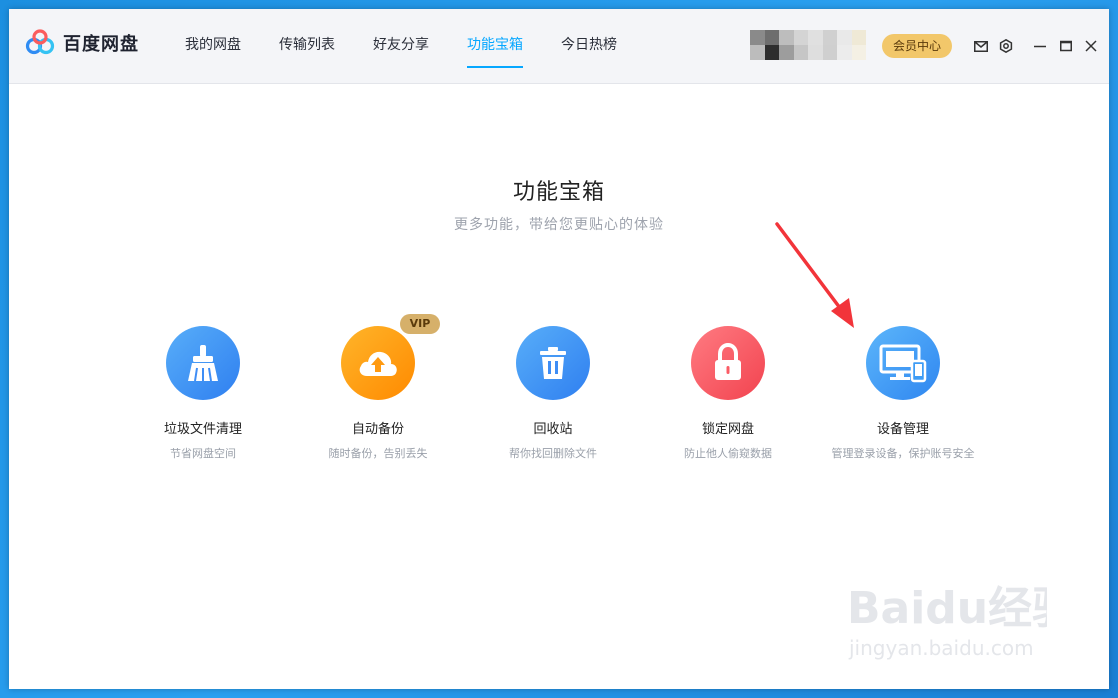 This screenshot has width=1118, height=698. What do you see at coordinates (559, 225) in the screenshot?
I see `page-subtitle: 更多功能，带给您更贴心的体验` at bounding box center [559, 225].